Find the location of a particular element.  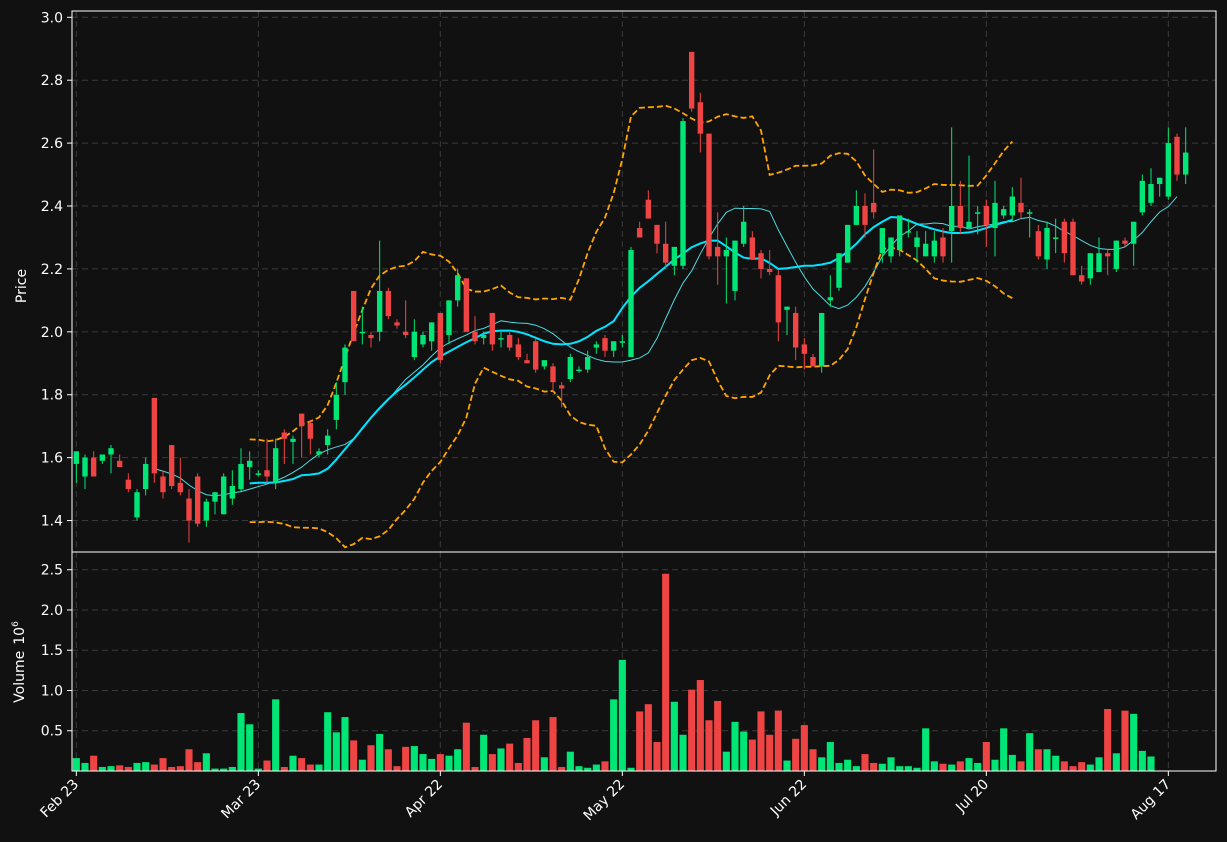

price-y-tick-label: 2.0 is located at coordinates (52, 333).